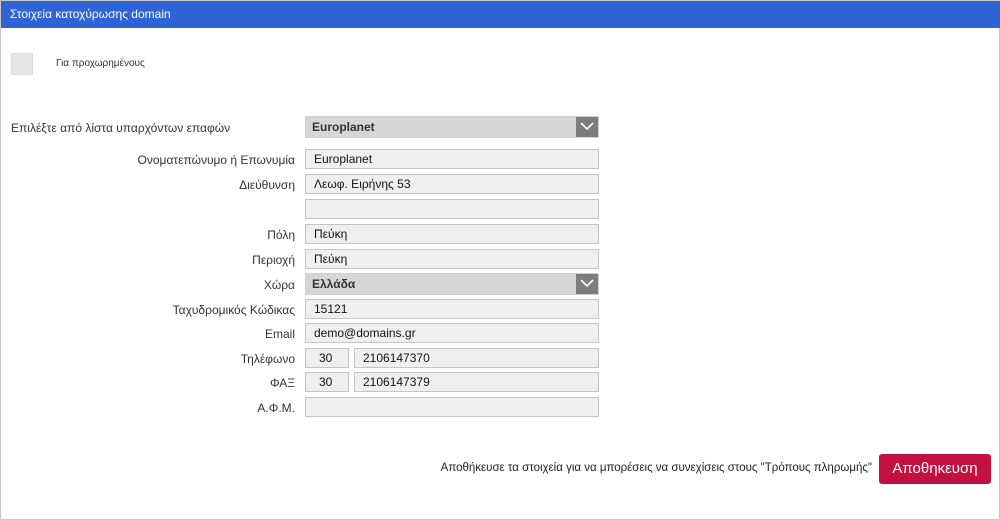 This screenshot has width=1000, height=520. I want to click on contact-select-value: Europlanet, so click(343, 127).